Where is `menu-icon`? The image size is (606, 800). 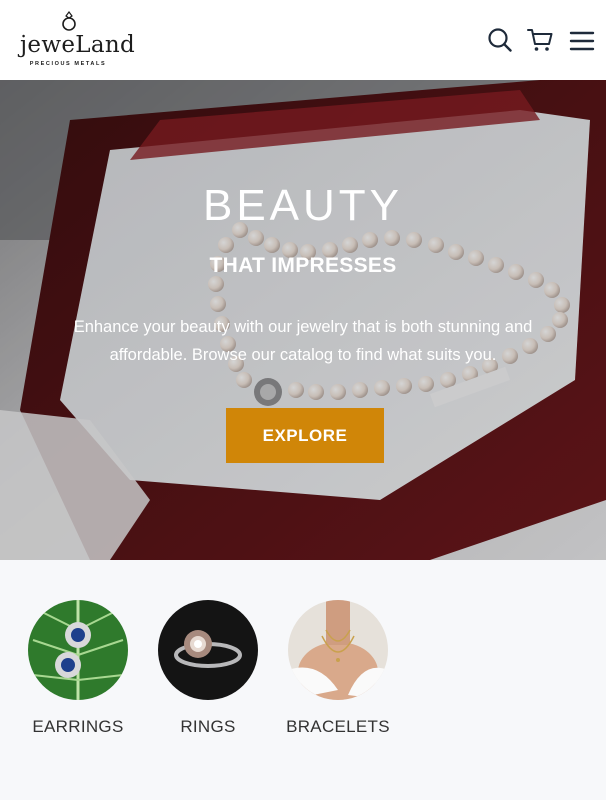 menu-icon is located at coordinates (582, 40).